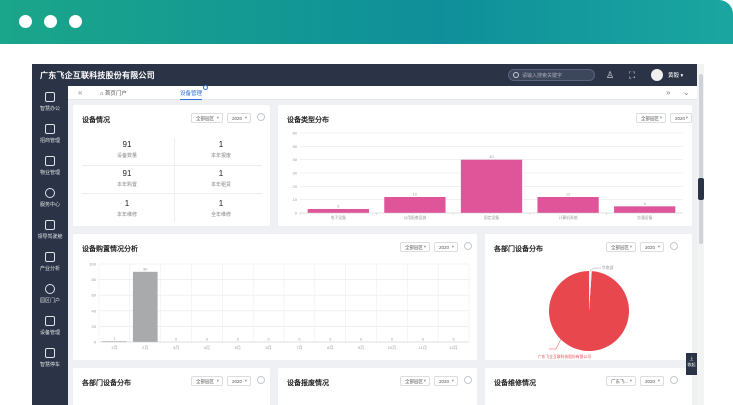 The width and height of the screenshot is (733, 405). I want to click on x-tick-label: 固定设备, so click(491, 217).